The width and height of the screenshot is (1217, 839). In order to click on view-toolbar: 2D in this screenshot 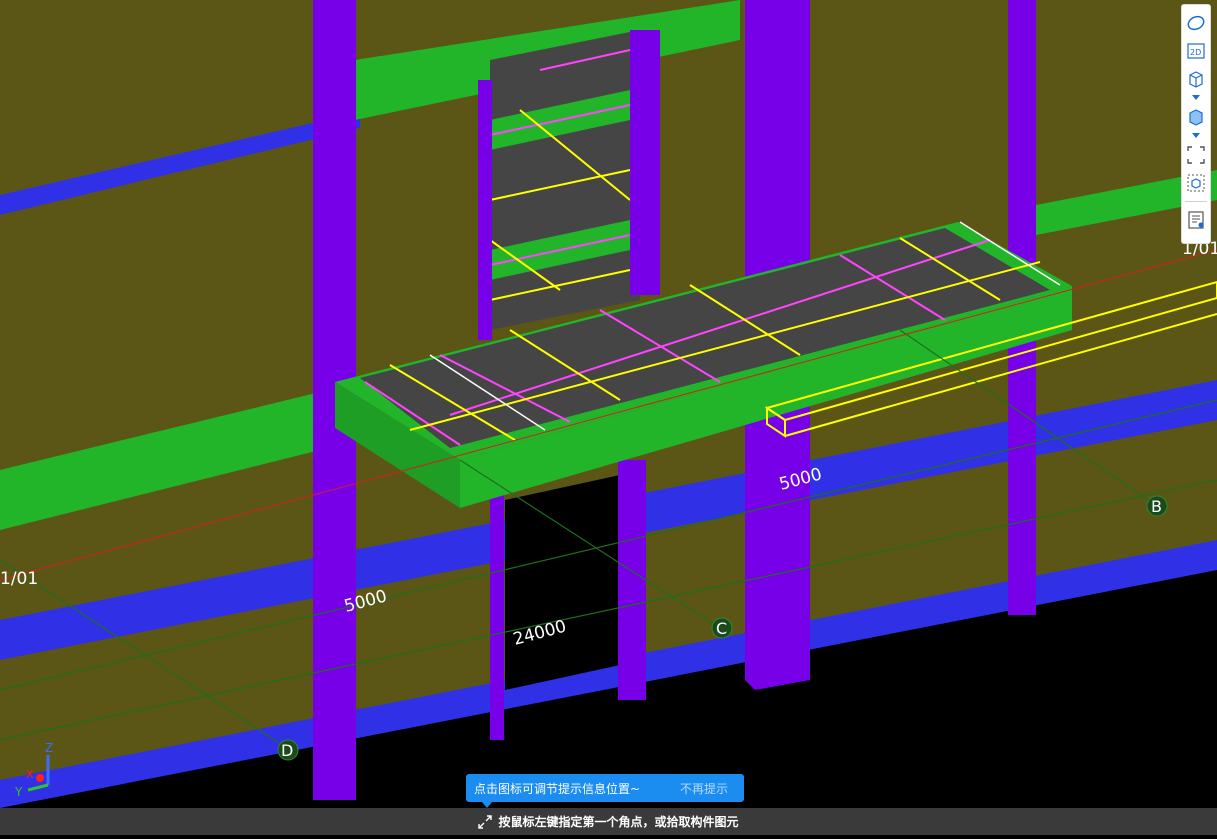, I will do `click(1196, 124)`.